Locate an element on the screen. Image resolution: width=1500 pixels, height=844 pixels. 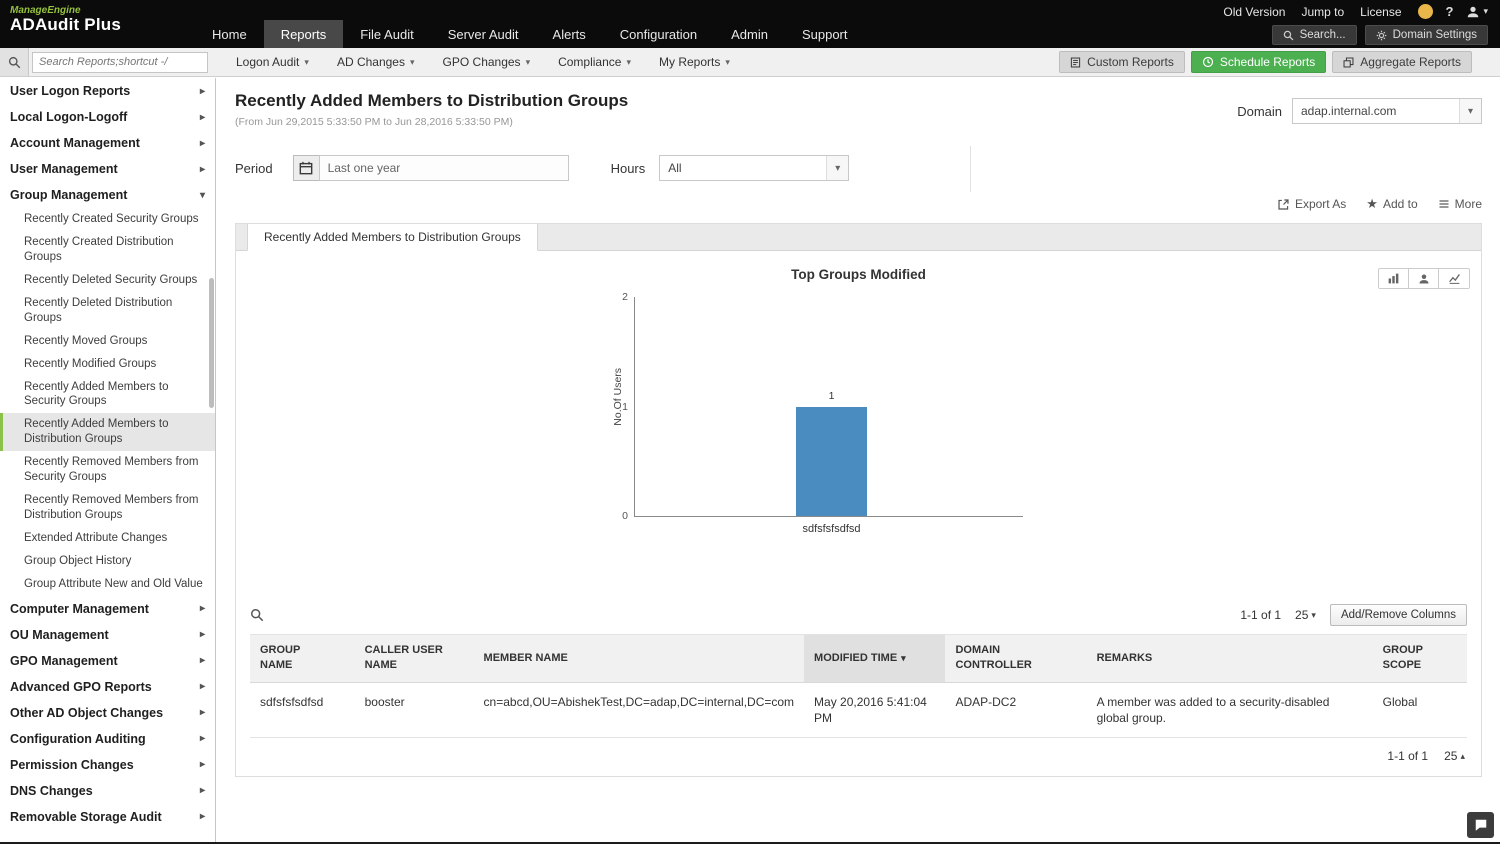
help-icon: ? is located at coordinates (1450, 11).